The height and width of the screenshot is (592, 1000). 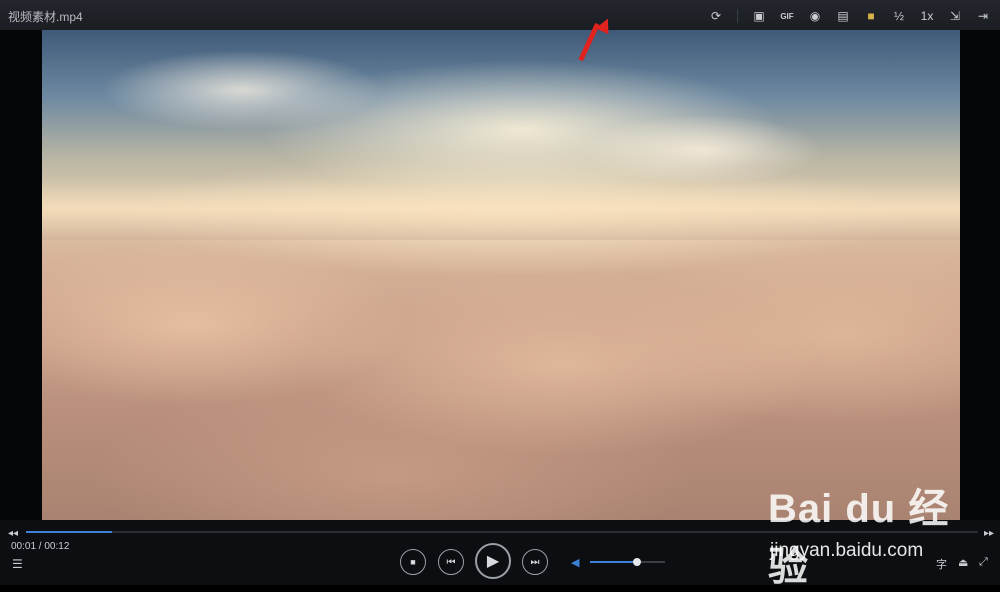 I want to click on gif-icon: GIF, so click(x=787, y=16).